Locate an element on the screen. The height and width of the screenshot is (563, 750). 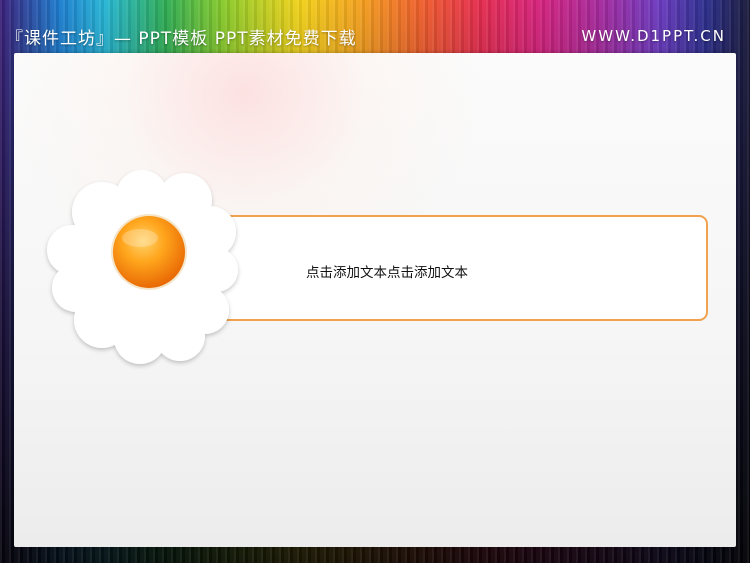
header-url: WWW.D1PPT.CN is located at coordinates (653, 36).